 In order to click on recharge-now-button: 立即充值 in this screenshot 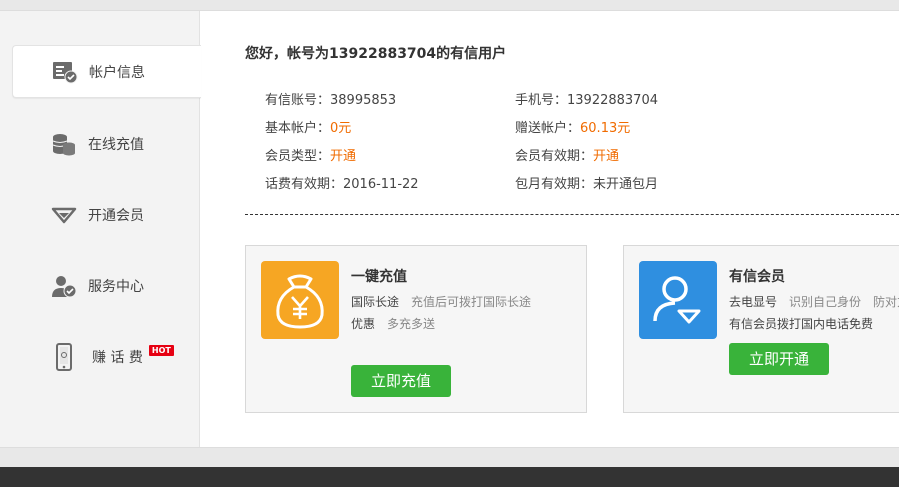, I will do `click(401, 381)`.